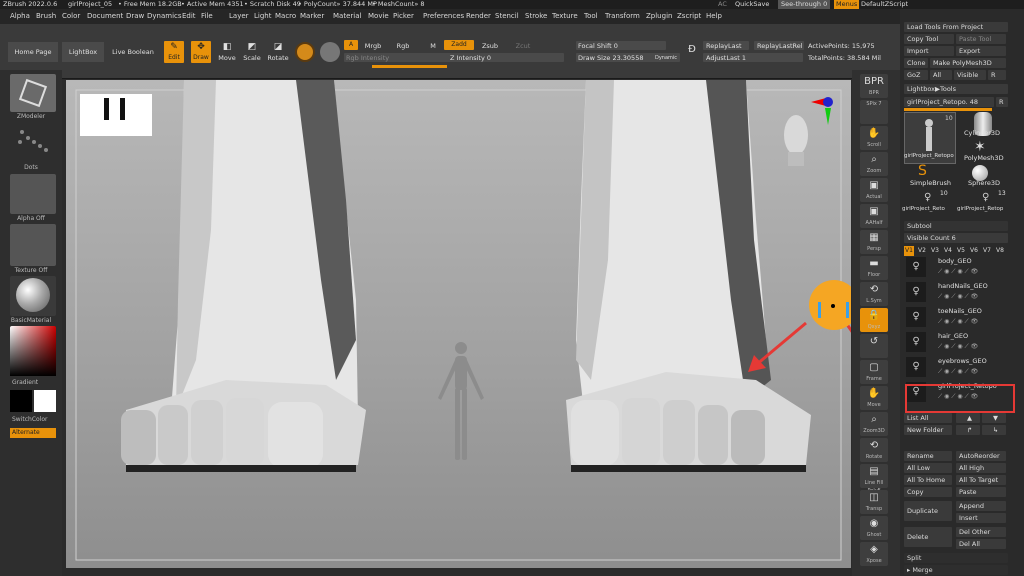 Image resolution: width=1024 pixels, height=576 pixels. Describe the element at coordinates (252, 52) in the screenshot. I see `scale-button: ◩ Scale` at that location.